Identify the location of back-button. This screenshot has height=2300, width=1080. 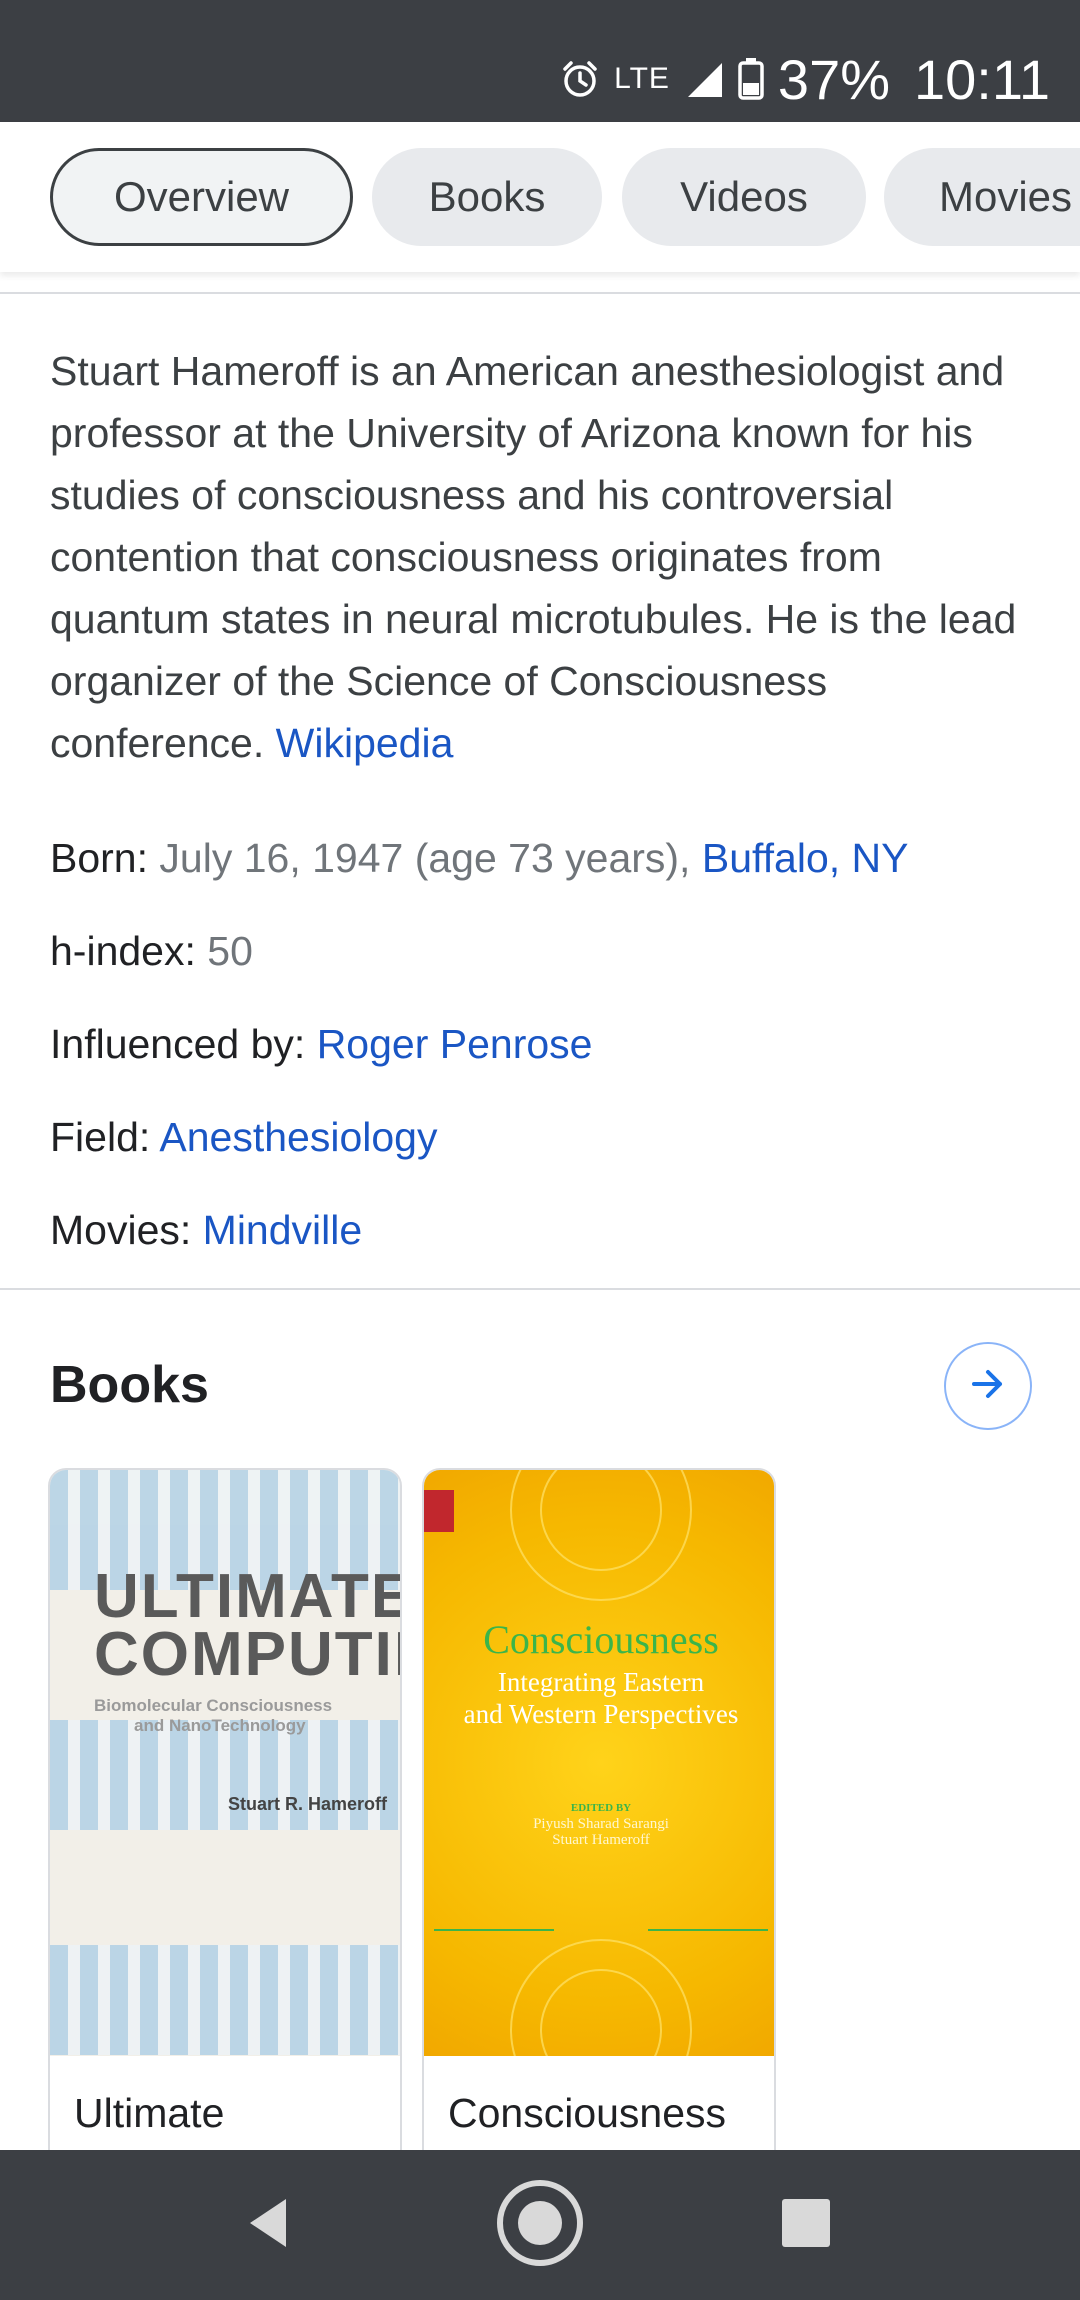
(270, 2225).